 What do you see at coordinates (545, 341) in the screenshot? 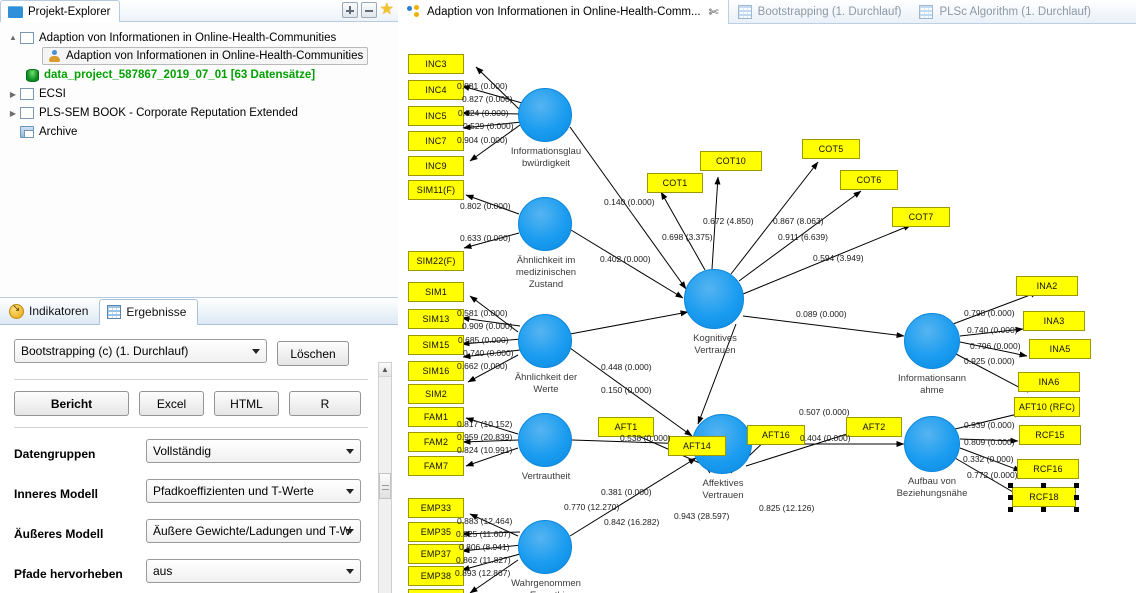
I see `construct-aehnlichkeit-werte` at bounding box center [545, 341].